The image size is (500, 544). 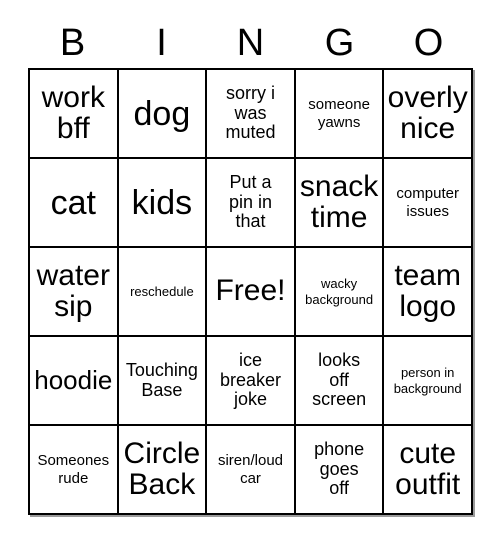 I want to click on bingo-cell: ice breaker joke, so click(x=251, y=381).